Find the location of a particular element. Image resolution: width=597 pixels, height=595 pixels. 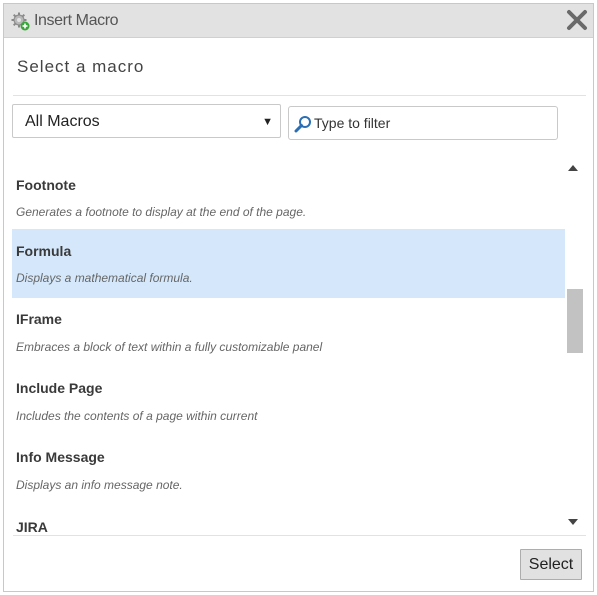

filter-field is located at coordinates (423, 123).